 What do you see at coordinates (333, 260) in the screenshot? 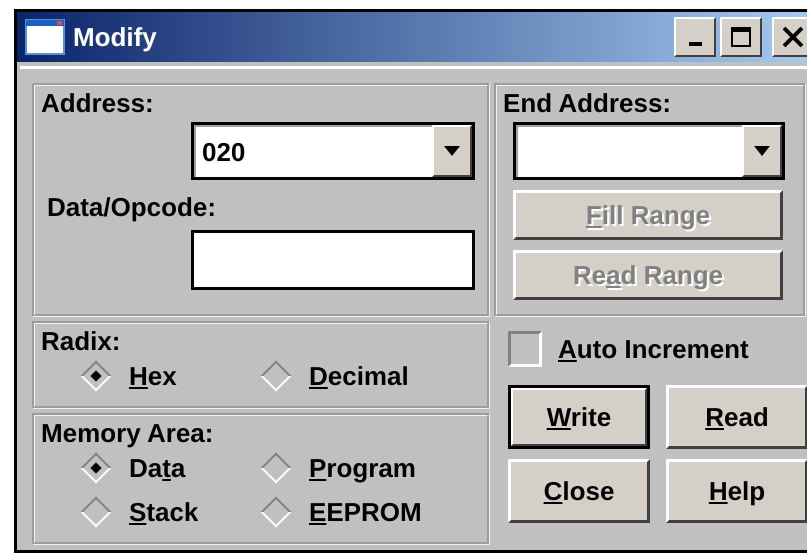
I see `data-opcode-field` at bounding box center [333, 260].